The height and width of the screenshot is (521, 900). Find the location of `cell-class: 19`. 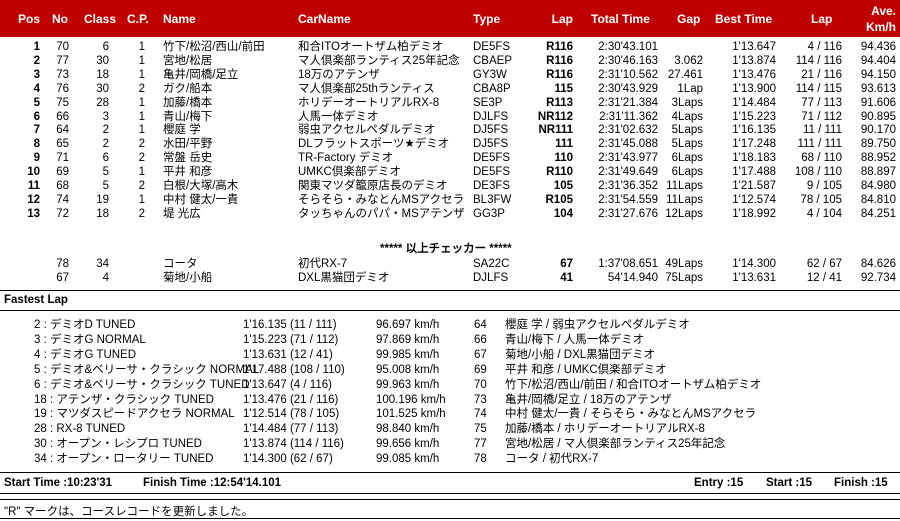

cell-class: 19 is located at coordinates (102, 199).